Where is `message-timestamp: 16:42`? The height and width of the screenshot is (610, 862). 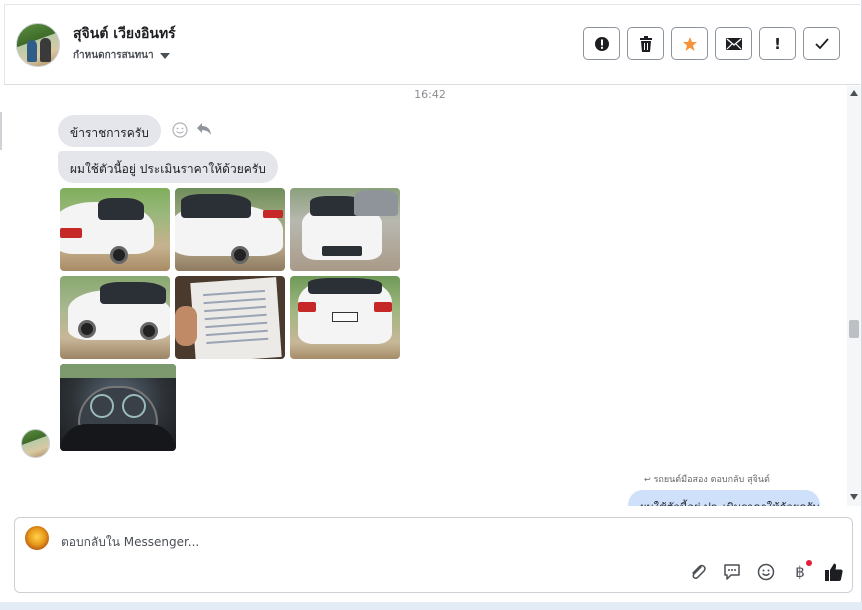
message-timestamp: 16:42 is located at coordinates (430, 94).